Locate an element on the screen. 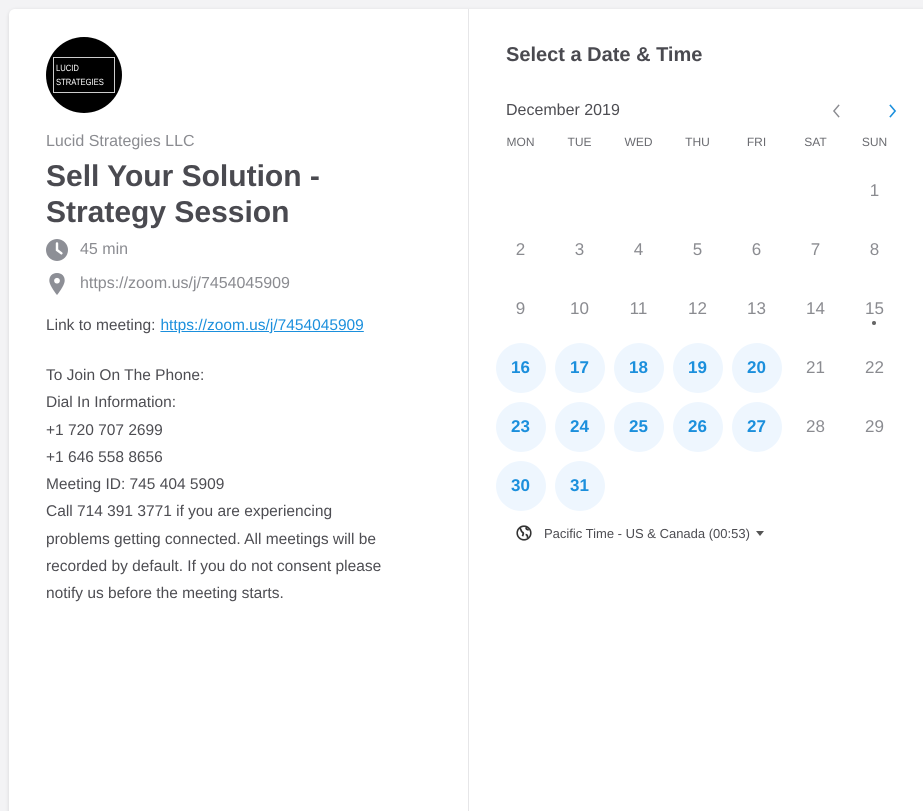 The width and height of the screenshot is (923, 811). date-label: 1 is located at coordinates (875, 190).